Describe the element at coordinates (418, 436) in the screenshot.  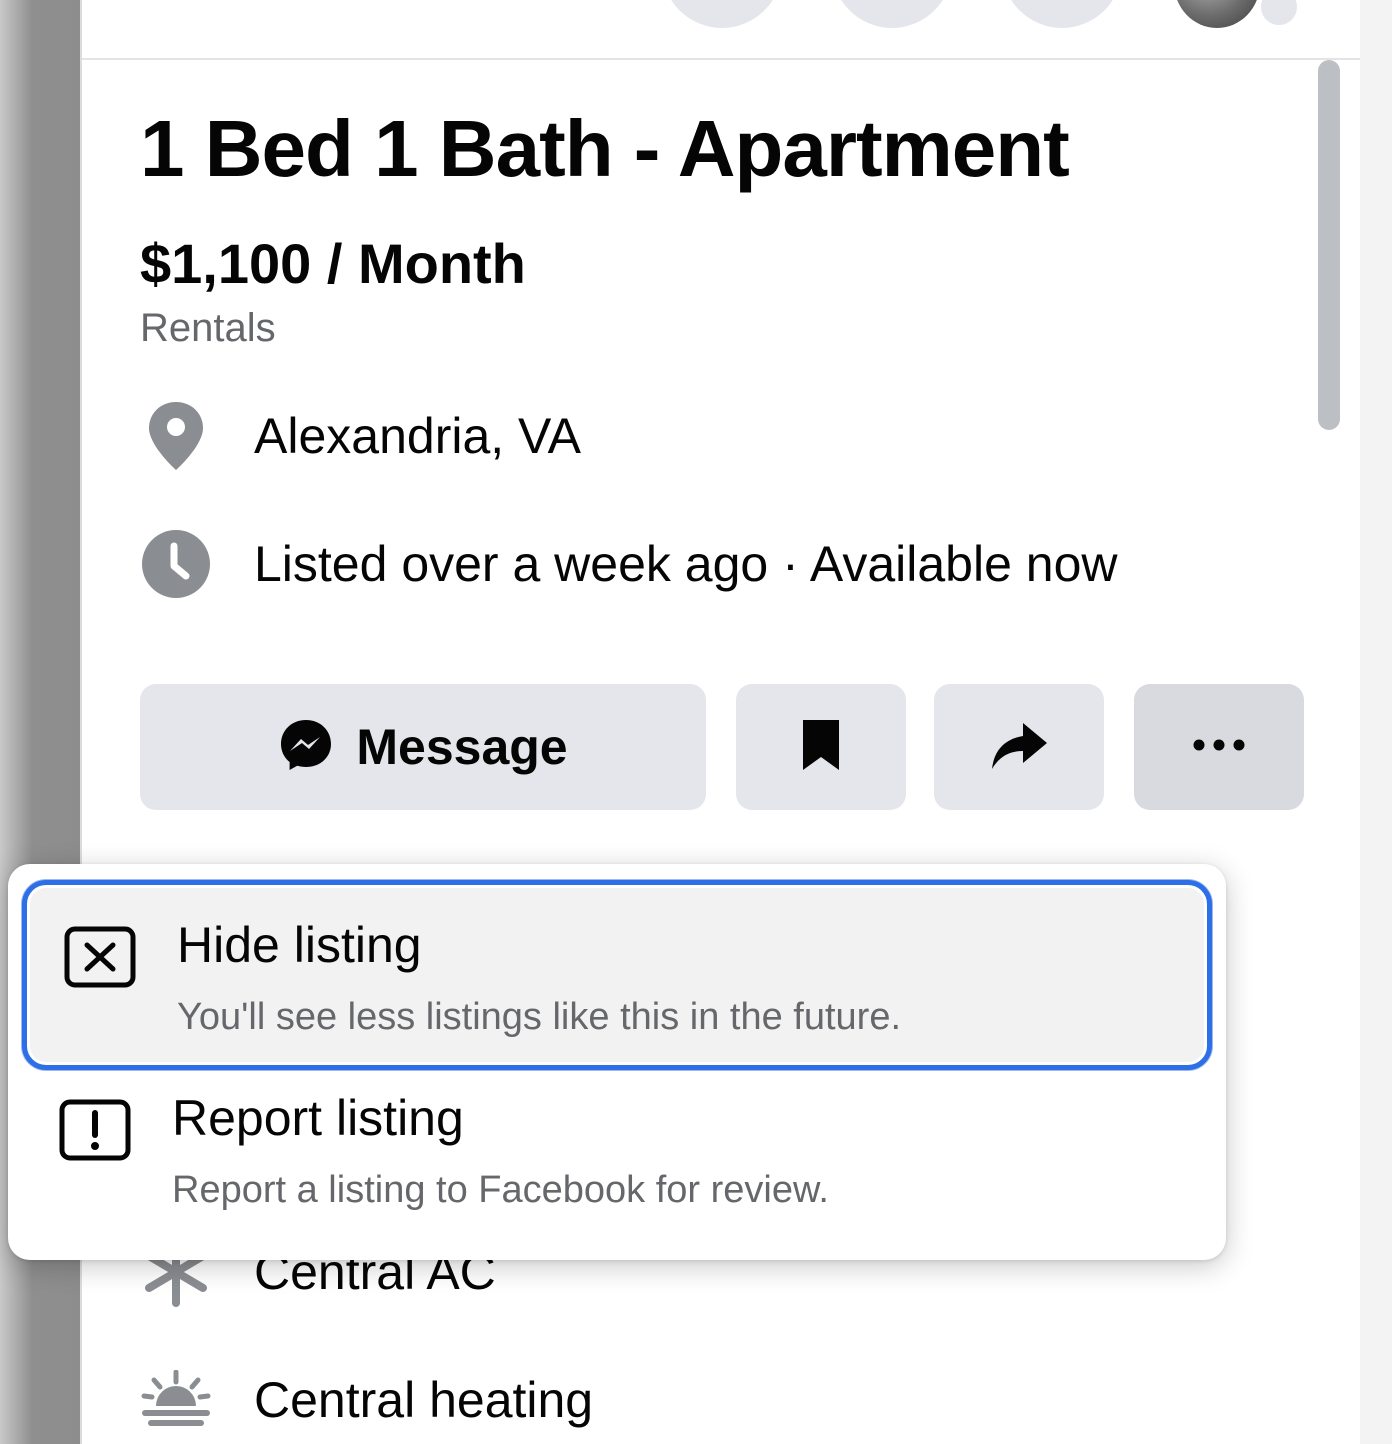
I see `location-text: Alexandria, VA` at that location.